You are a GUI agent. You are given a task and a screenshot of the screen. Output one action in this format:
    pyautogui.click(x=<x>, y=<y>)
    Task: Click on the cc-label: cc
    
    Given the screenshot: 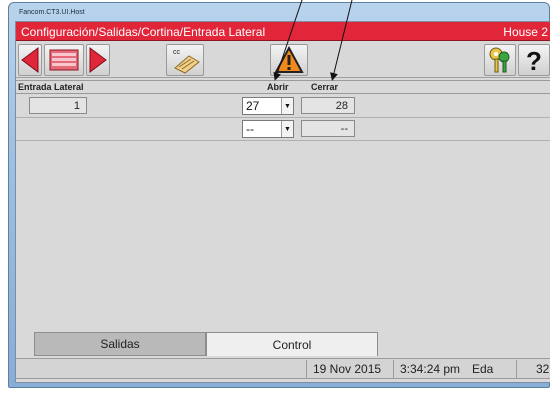 What is the action you would take?
    pyautogui.click(x=177, y=52)
    